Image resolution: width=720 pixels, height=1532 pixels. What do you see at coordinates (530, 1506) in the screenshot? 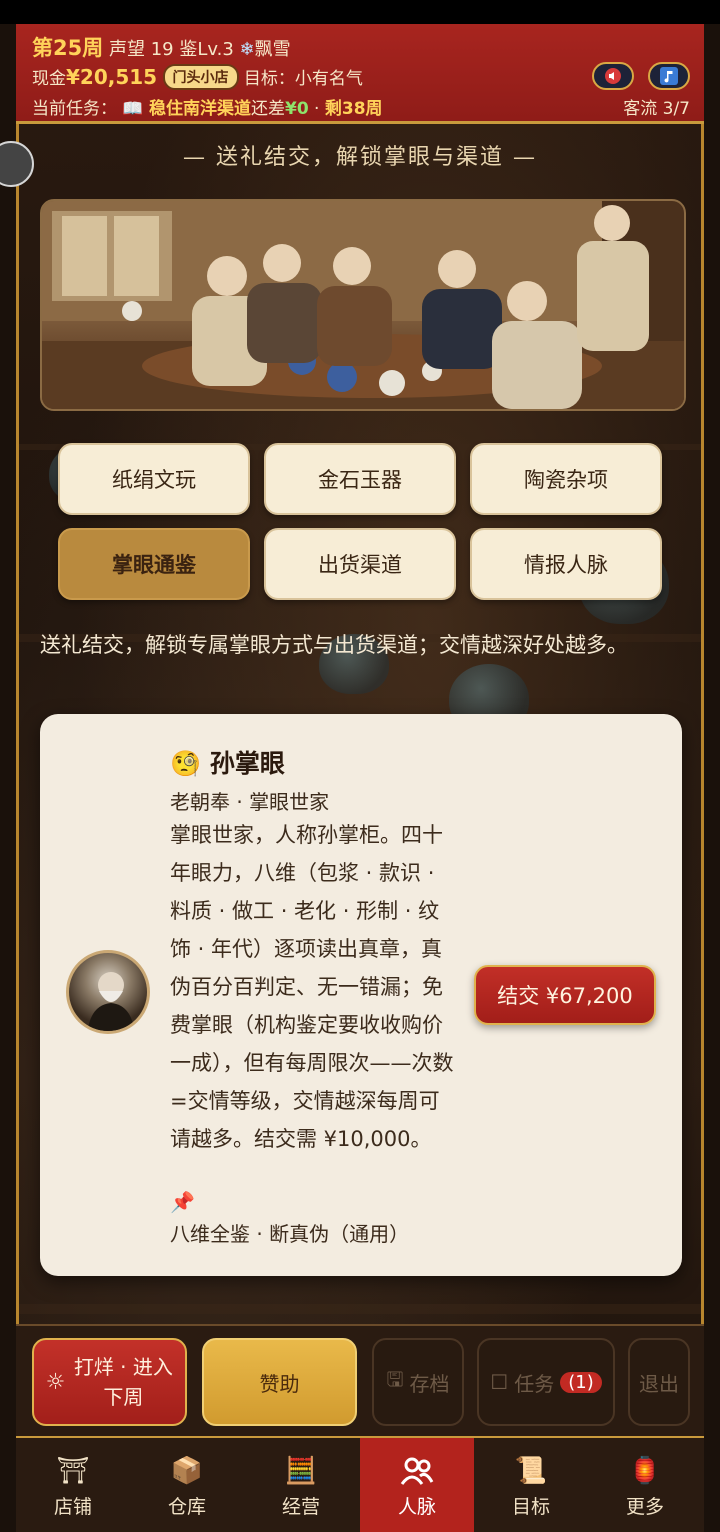
I see `tab-label: 目标` at bounding box center [530, 1506].